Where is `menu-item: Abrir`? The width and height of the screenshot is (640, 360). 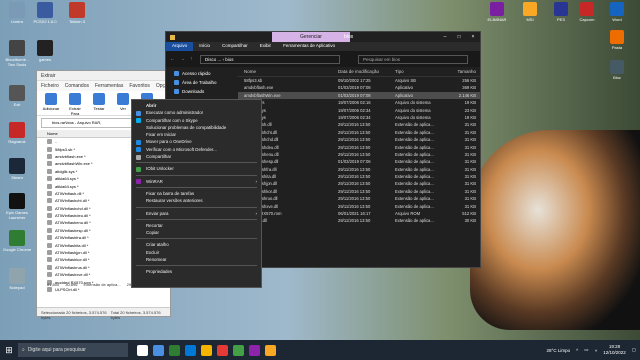
menu-item: Abrir is located at coordinates (196, 105).